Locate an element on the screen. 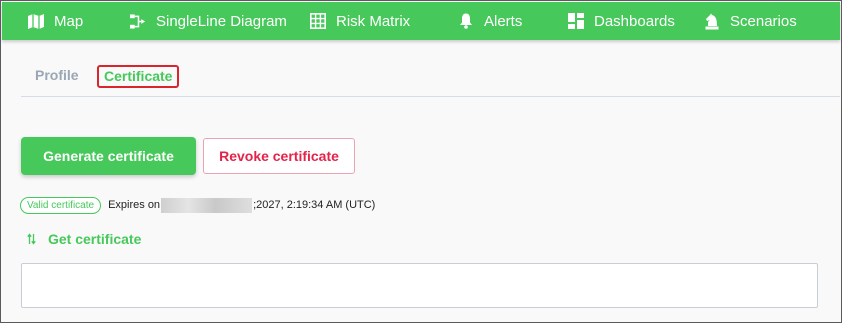 This screenshot has width=842, height=323. nav-item-singleline-diagram: SingleLine Diagram is located at coordinates (208, 21).